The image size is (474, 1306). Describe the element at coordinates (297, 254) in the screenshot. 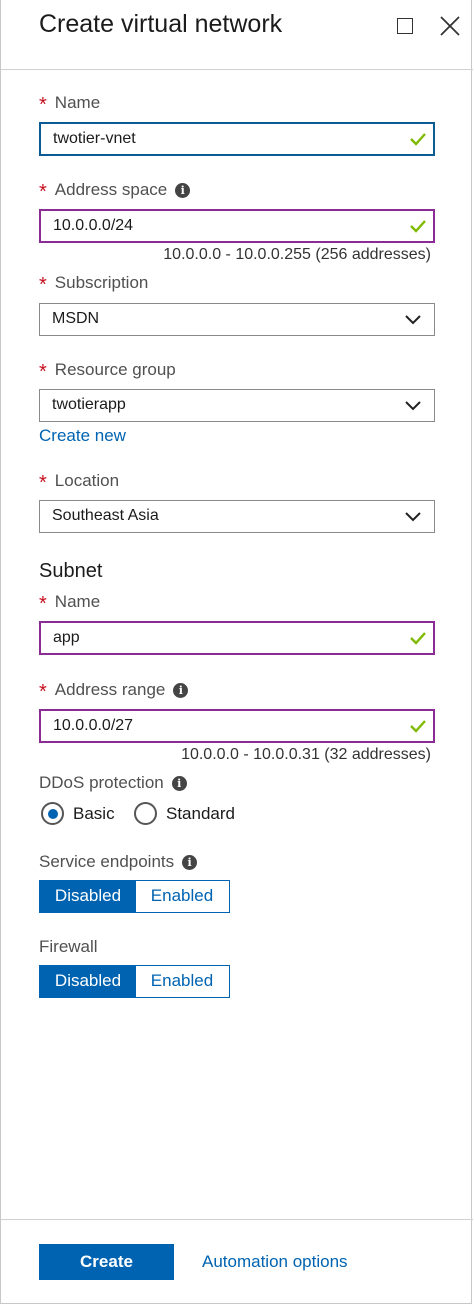

I see `address-space-hint: 10.0.0.0 - 10.0.0.255 (256 addresses)` at that location.